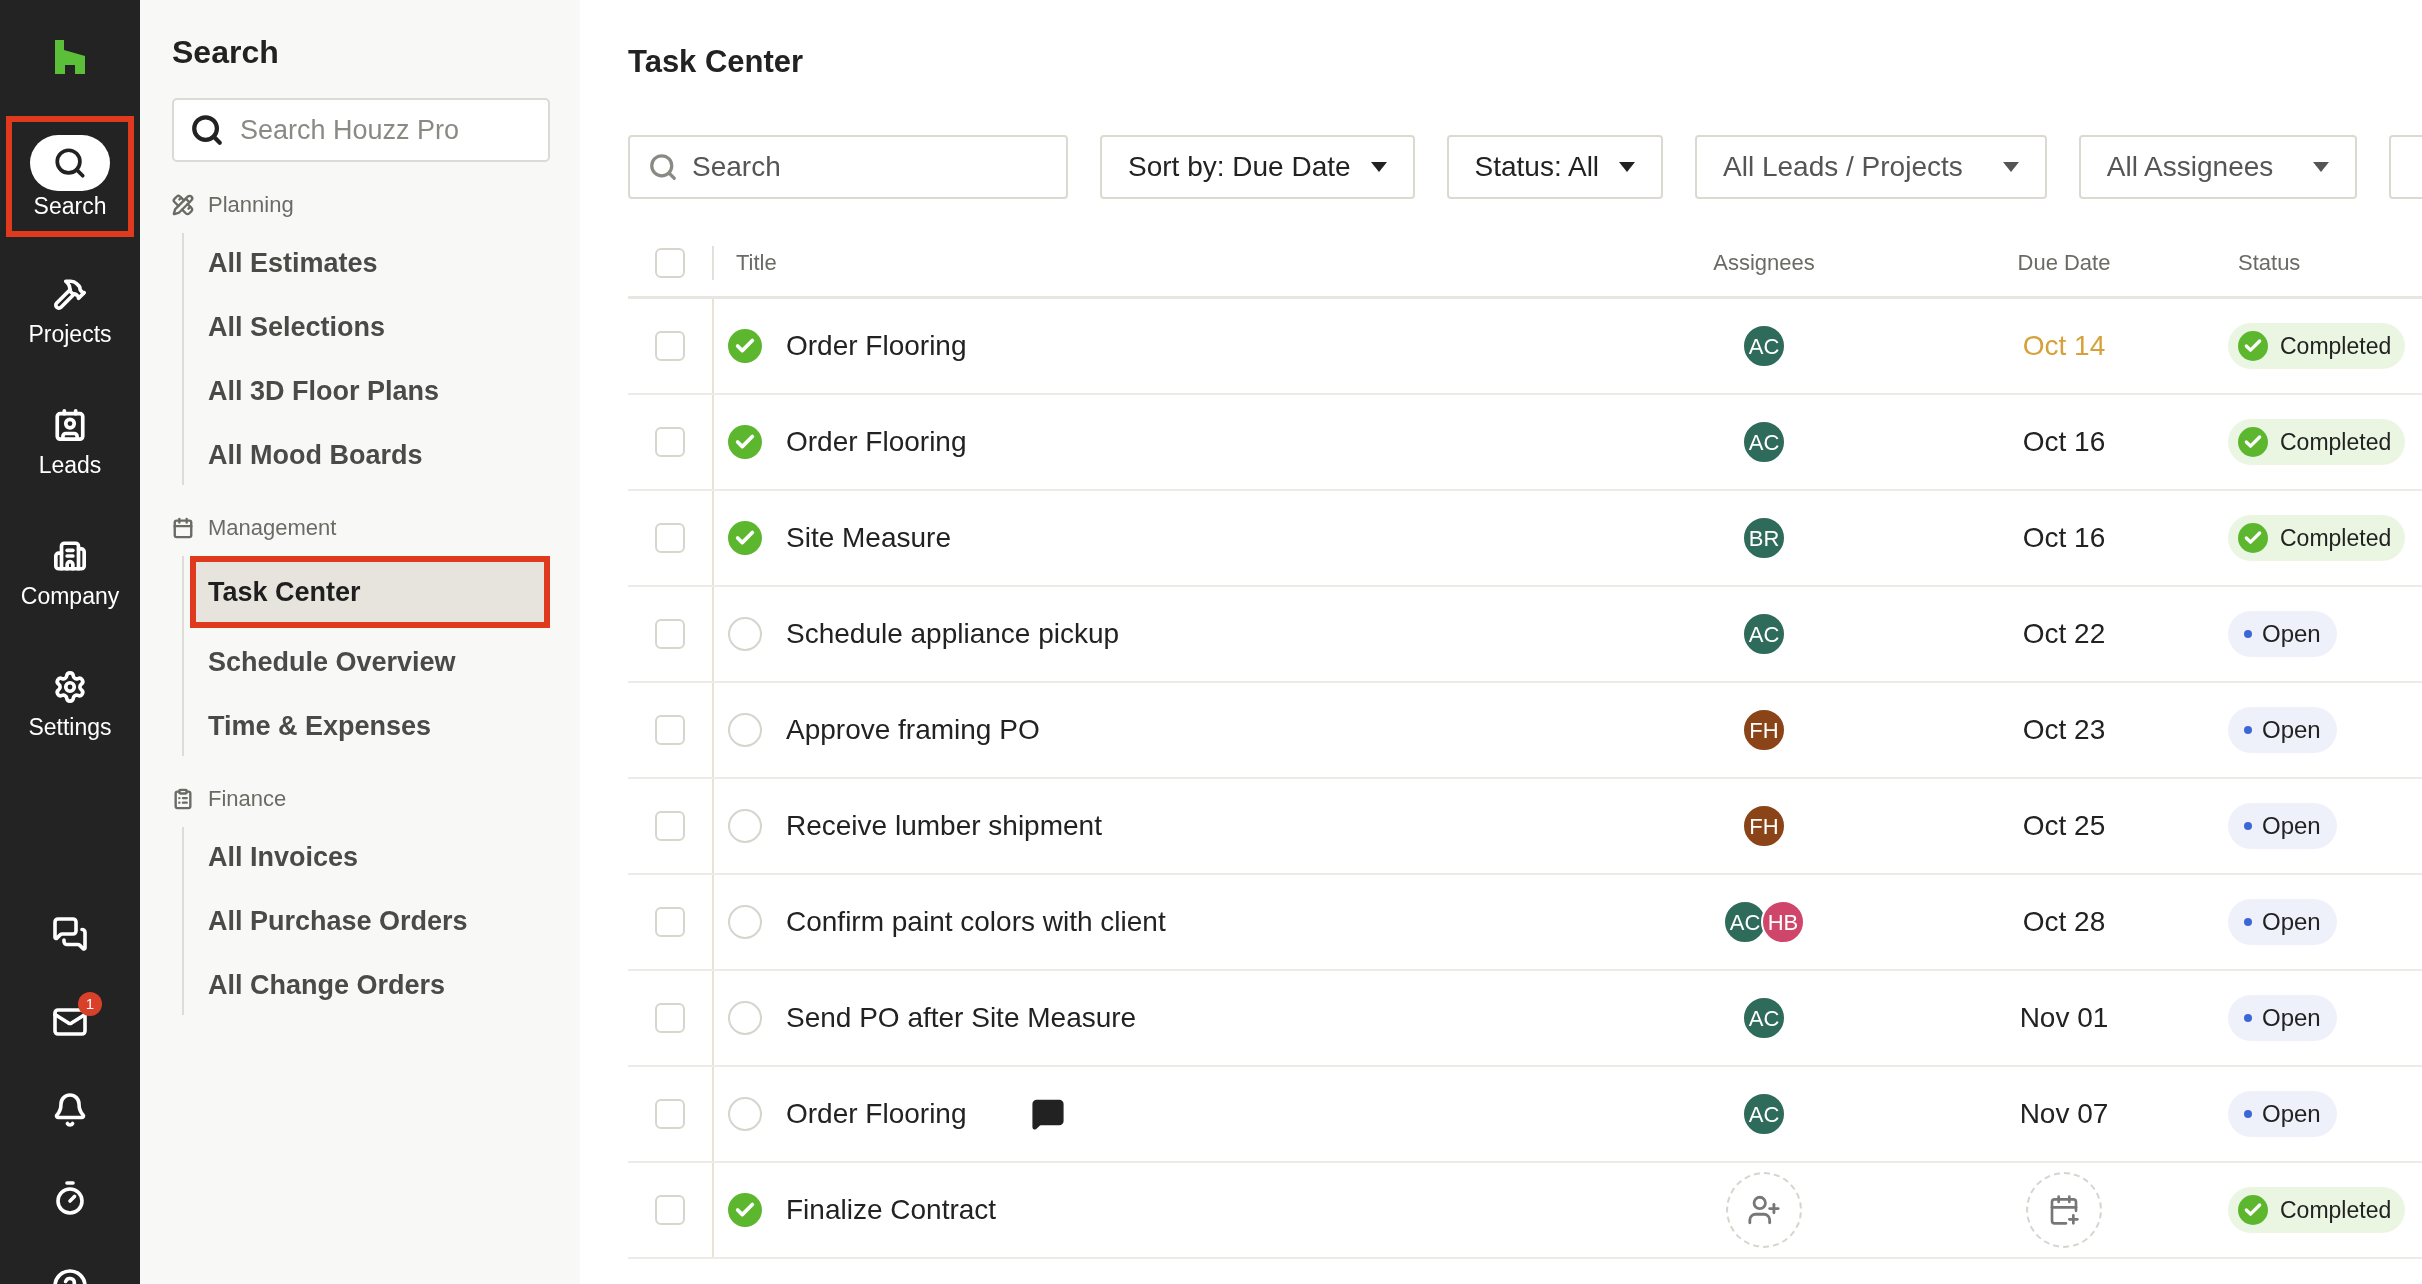 The height and width of the screenshot is (1284, 2422). I want to click on task-title: Confirm paint colors with client, so click(976, 922).